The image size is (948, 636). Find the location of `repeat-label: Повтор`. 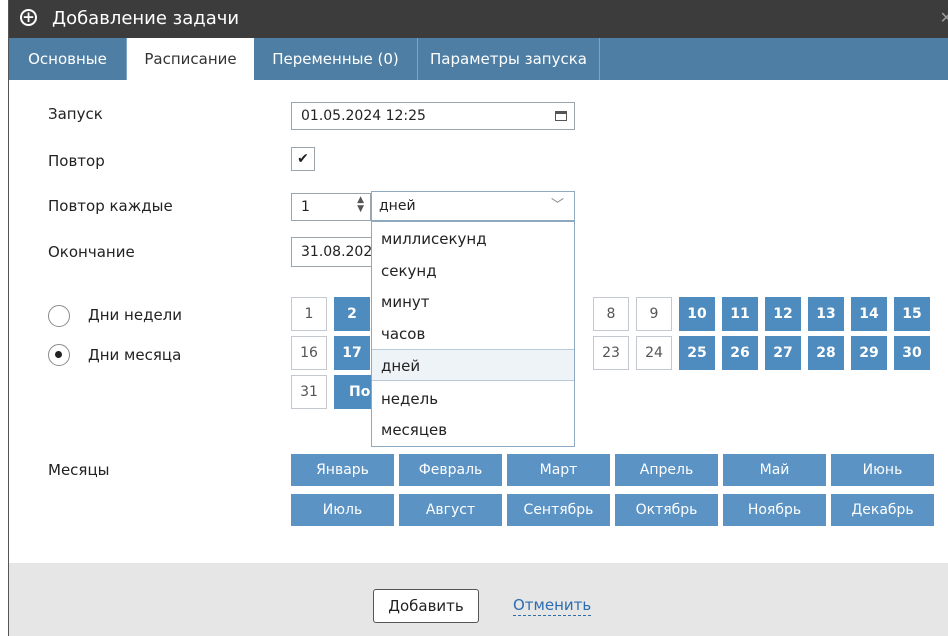

repeat-label: Повтор is located at coordinates (76, 161).